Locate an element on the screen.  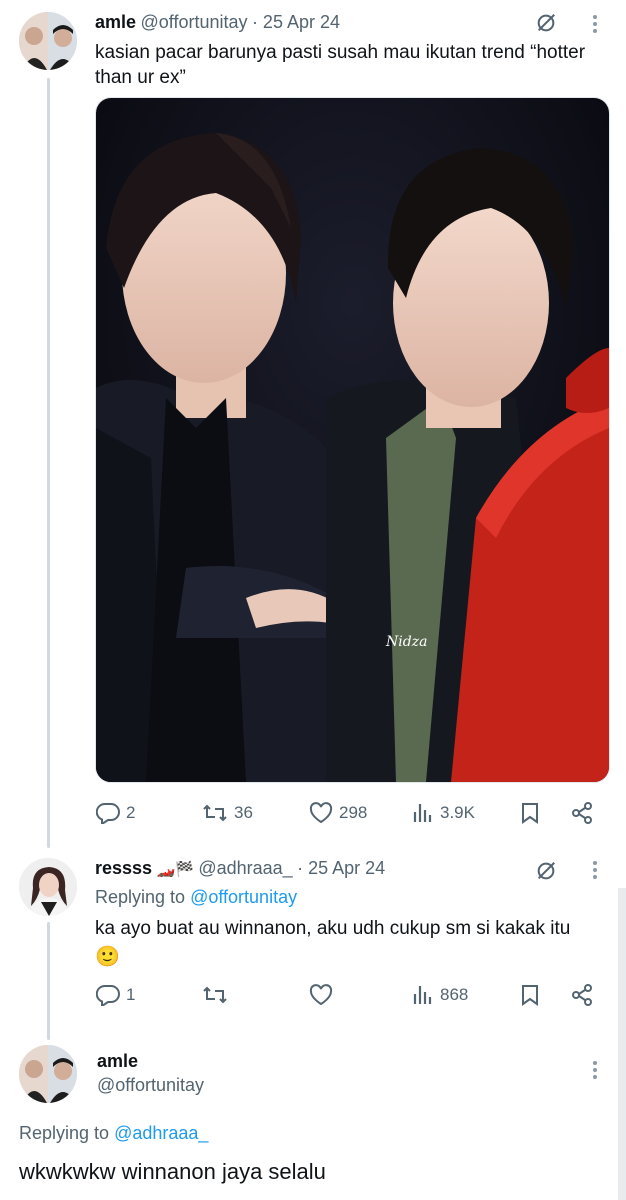
retweet-button is located at coordinates (215, 995).